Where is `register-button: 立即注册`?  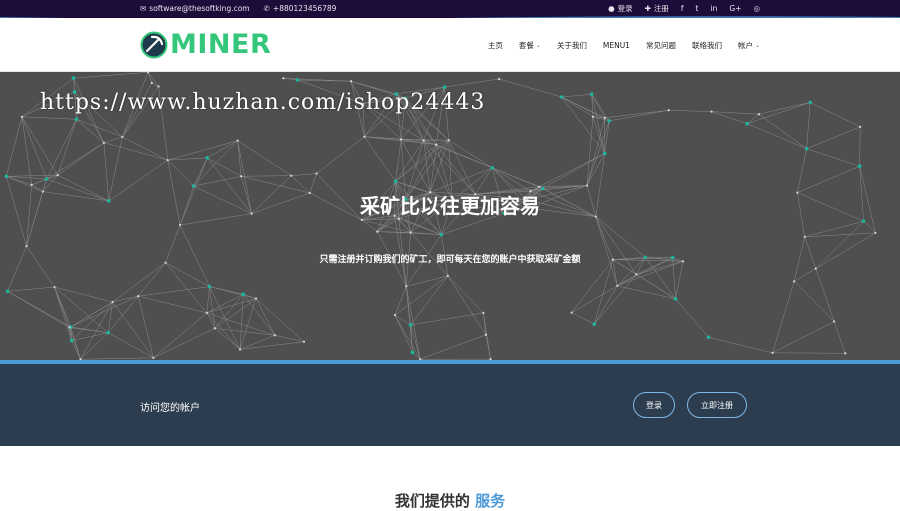
register-button: 立即注册 is located at coordinates (717, 405).